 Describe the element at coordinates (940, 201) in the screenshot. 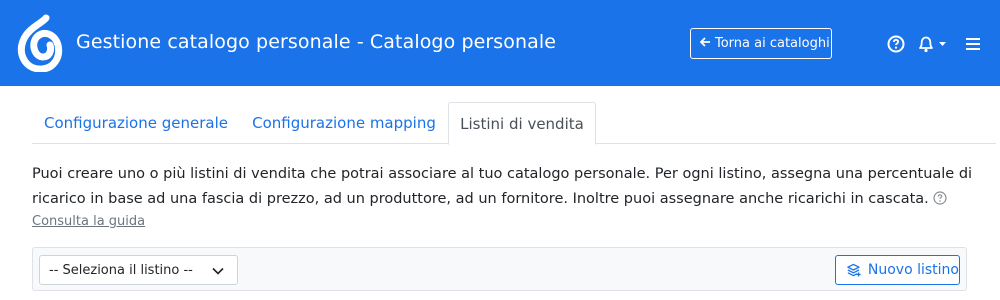

I see `info-help-icon` at that location.